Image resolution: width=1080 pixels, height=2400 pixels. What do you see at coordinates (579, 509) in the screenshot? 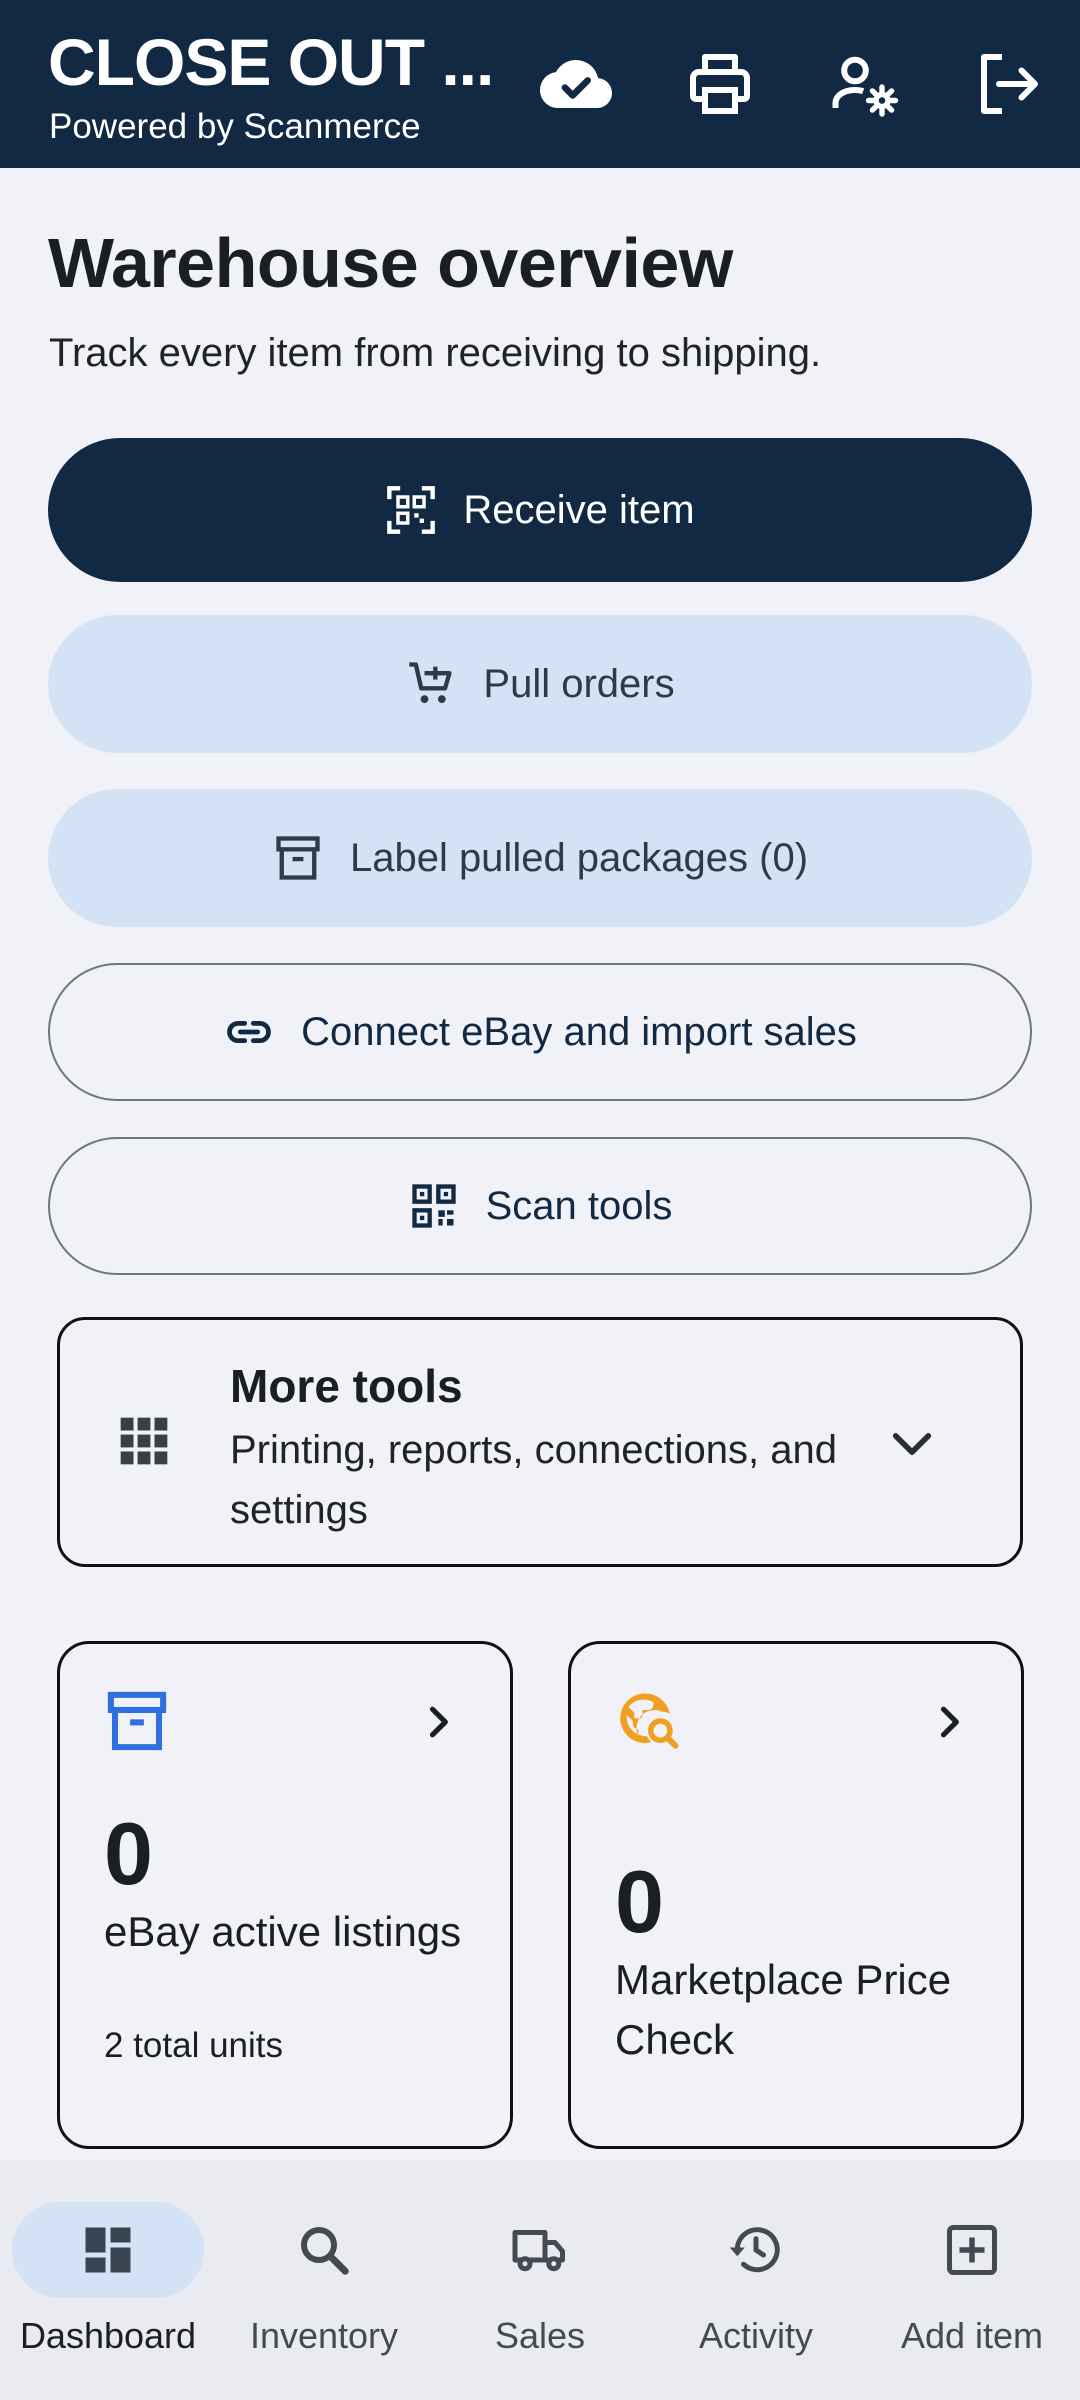
I see `receive-item-label: Receive item` at bounding box center [579, 509].